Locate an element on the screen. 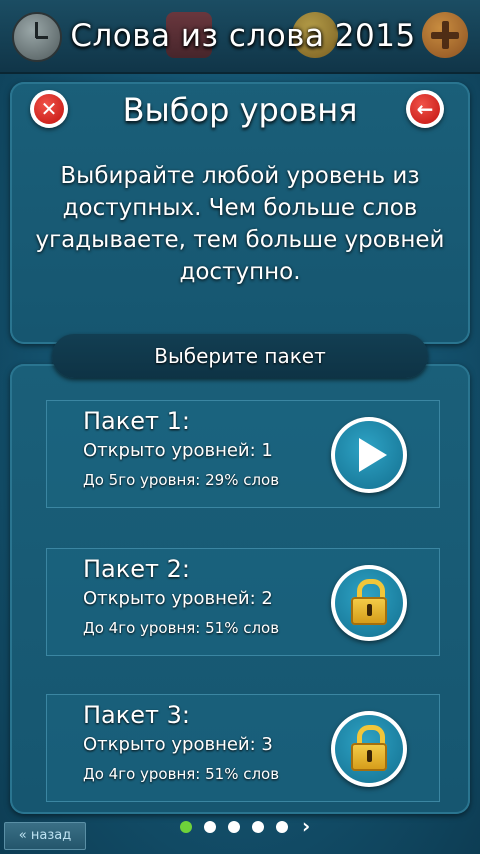 The height and width of the screenshot is (854, 480). arrow-left-icon: ← is located at coordinates (425, 109).